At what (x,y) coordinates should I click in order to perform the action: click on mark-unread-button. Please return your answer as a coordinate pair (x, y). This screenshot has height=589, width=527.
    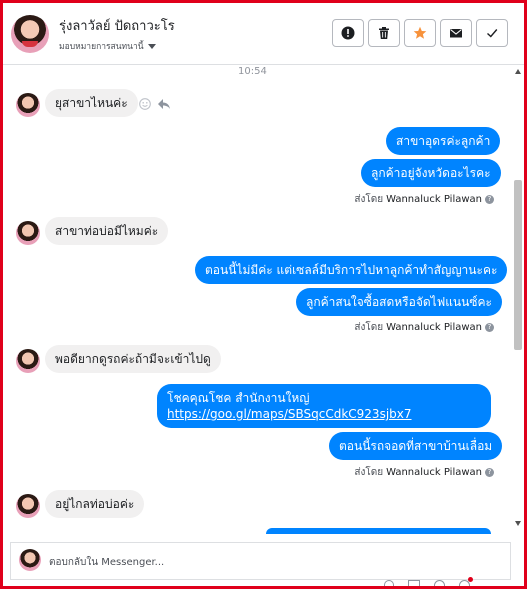
    Looking at the image, I should click on (456, 33).